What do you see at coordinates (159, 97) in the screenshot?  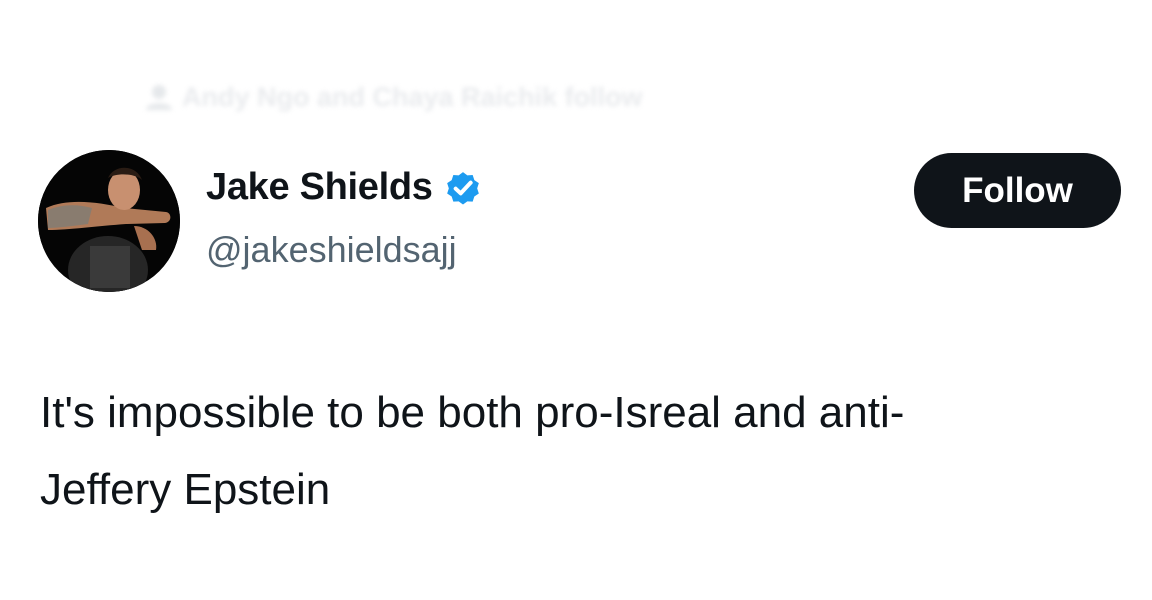 I see `person-icon` at bounding box center [159, 97].